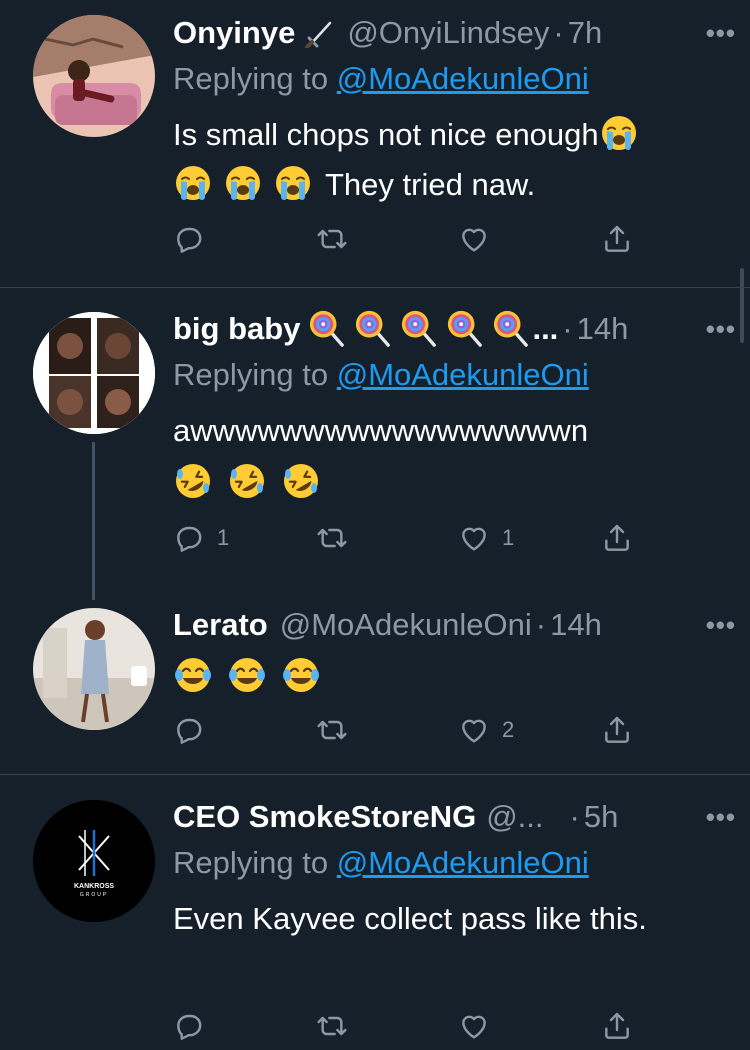 Image resolution: width=750 pixels, height=1050 pixels. I want to click on tweet-text: awwwwwwwwwwwwwwwwwn, so click(451, 431).